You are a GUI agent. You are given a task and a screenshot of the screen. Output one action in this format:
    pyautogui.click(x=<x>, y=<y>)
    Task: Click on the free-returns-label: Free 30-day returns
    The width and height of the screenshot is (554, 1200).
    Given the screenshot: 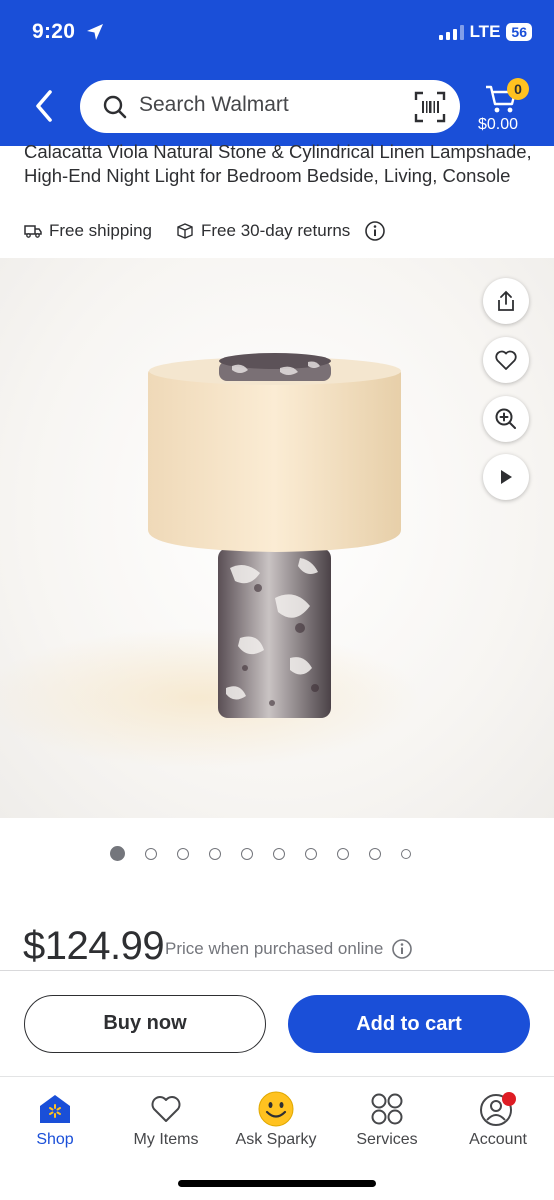 What is the action you would take?
    pyautogui.click(x=276, y=230)
    